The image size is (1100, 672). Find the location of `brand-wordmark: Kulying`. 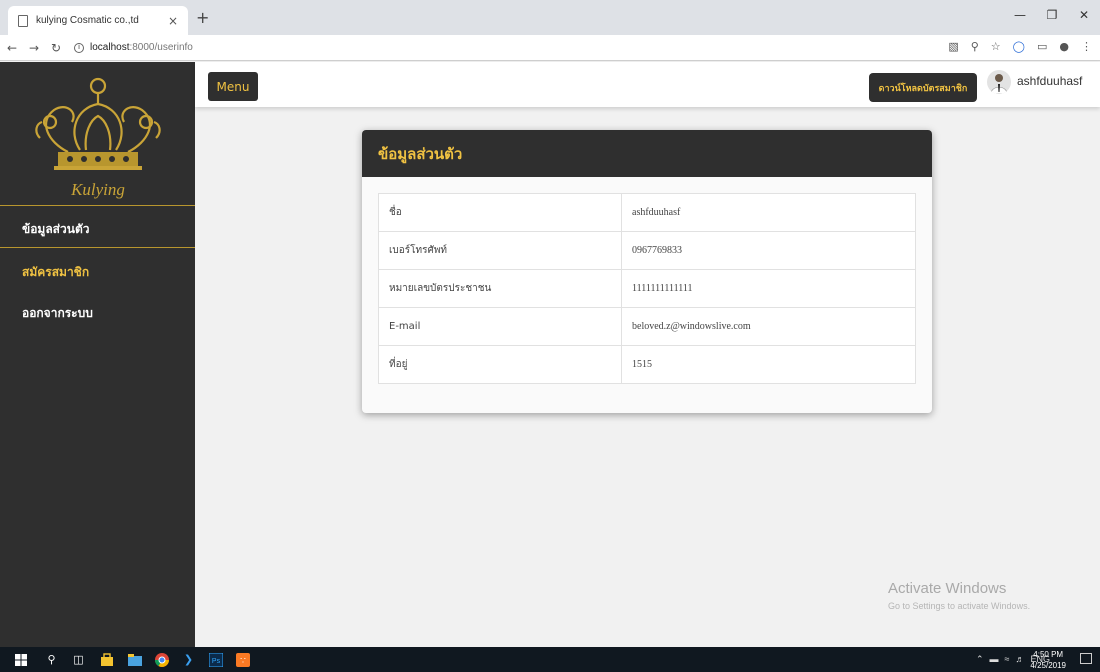

brand-wordmark: Kulying is located at coordinates (97, 189).